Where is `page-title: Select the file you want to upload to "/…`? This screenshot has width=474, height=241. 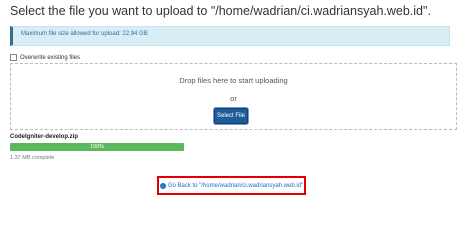 page-title: Select the file you want to upload to "/… is located at coordinates (220, 11).